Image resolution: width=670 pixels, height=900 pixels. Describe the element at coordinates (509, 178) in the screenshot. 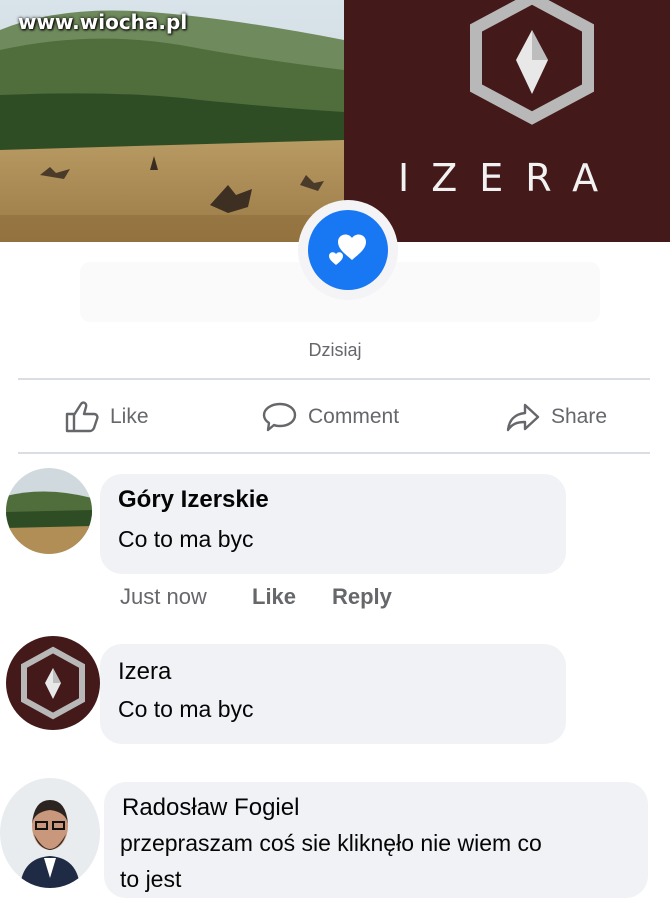

I see `brand-wordmark: IZERA` at that location.